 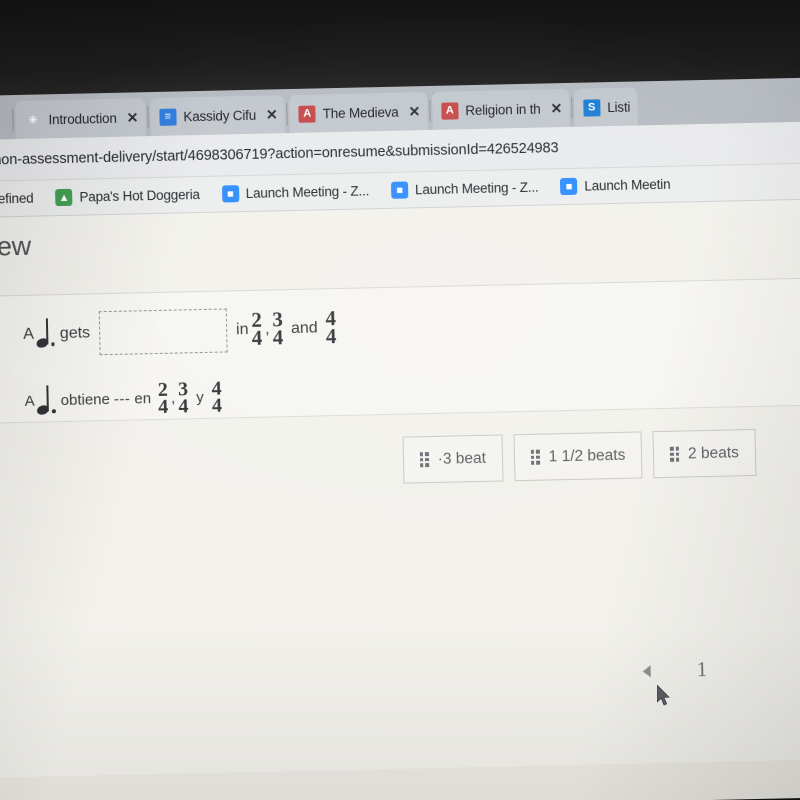 I want to click on mouse-cursor, so click(x=663, y=695).